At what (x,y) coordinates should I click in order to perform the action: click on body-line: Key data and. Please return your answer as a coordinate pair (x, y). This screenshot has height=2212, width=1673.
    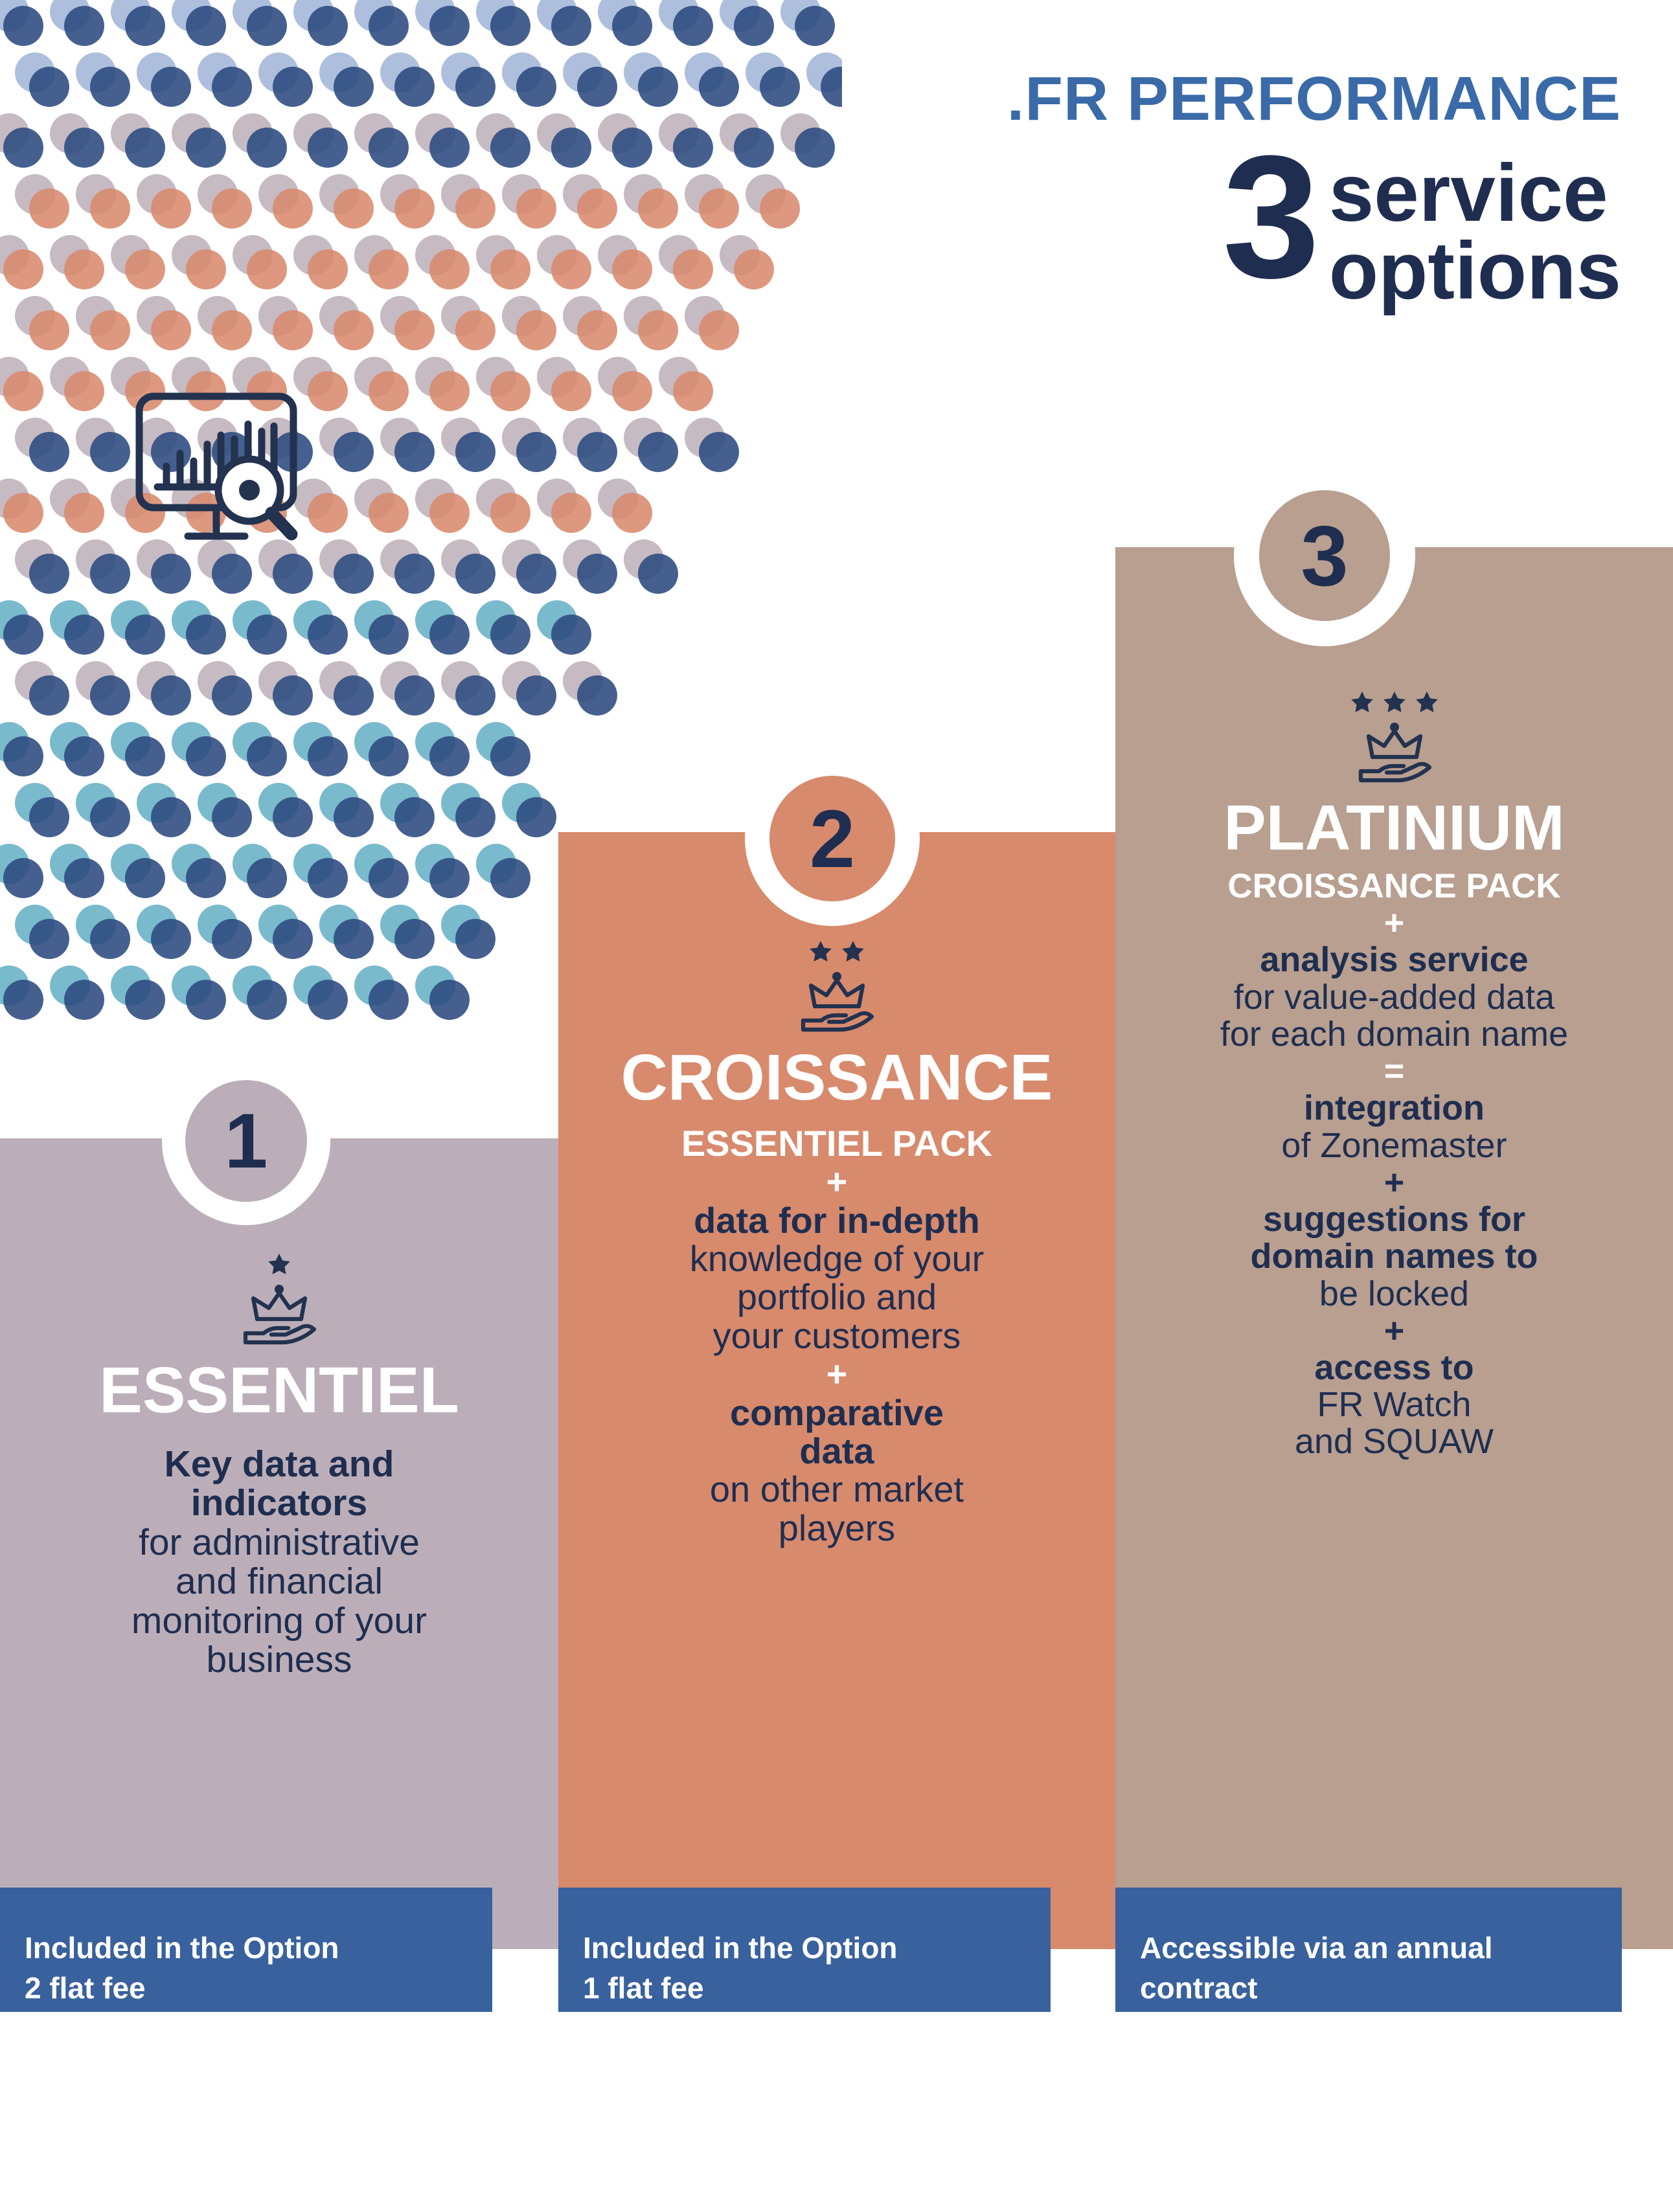
    Looking at the image, I should click on (279, 1464).